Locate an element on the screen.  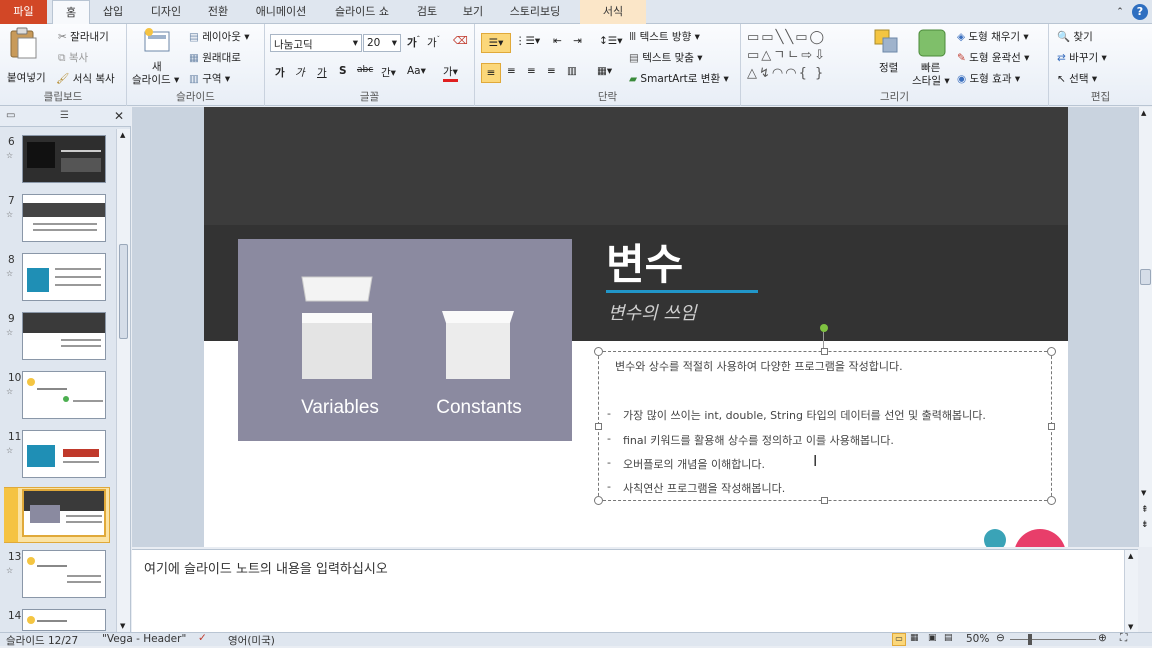
tab-design: 디자인 is located at coordinates (166, 12).